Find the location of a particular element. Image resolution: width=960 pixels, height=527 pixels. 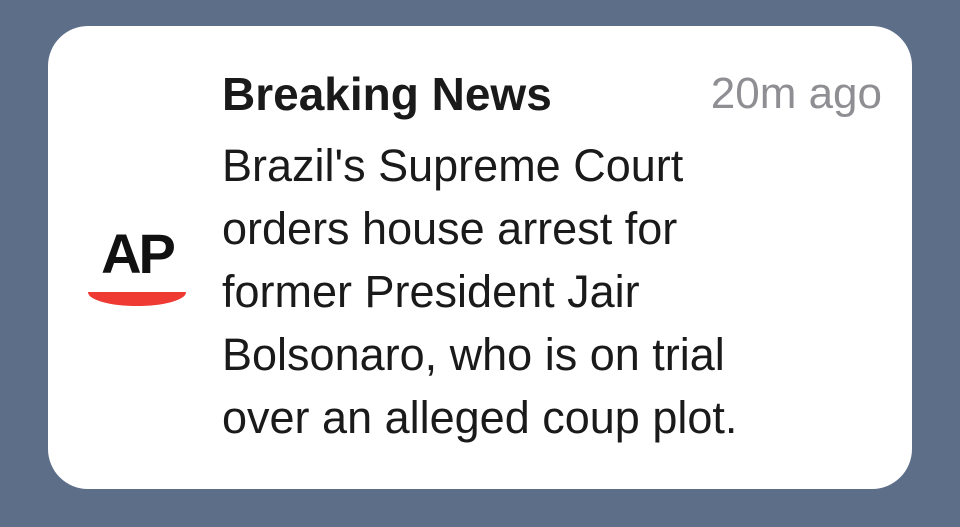

ap-logo-icon: AP is located at coordinates (137, 268).